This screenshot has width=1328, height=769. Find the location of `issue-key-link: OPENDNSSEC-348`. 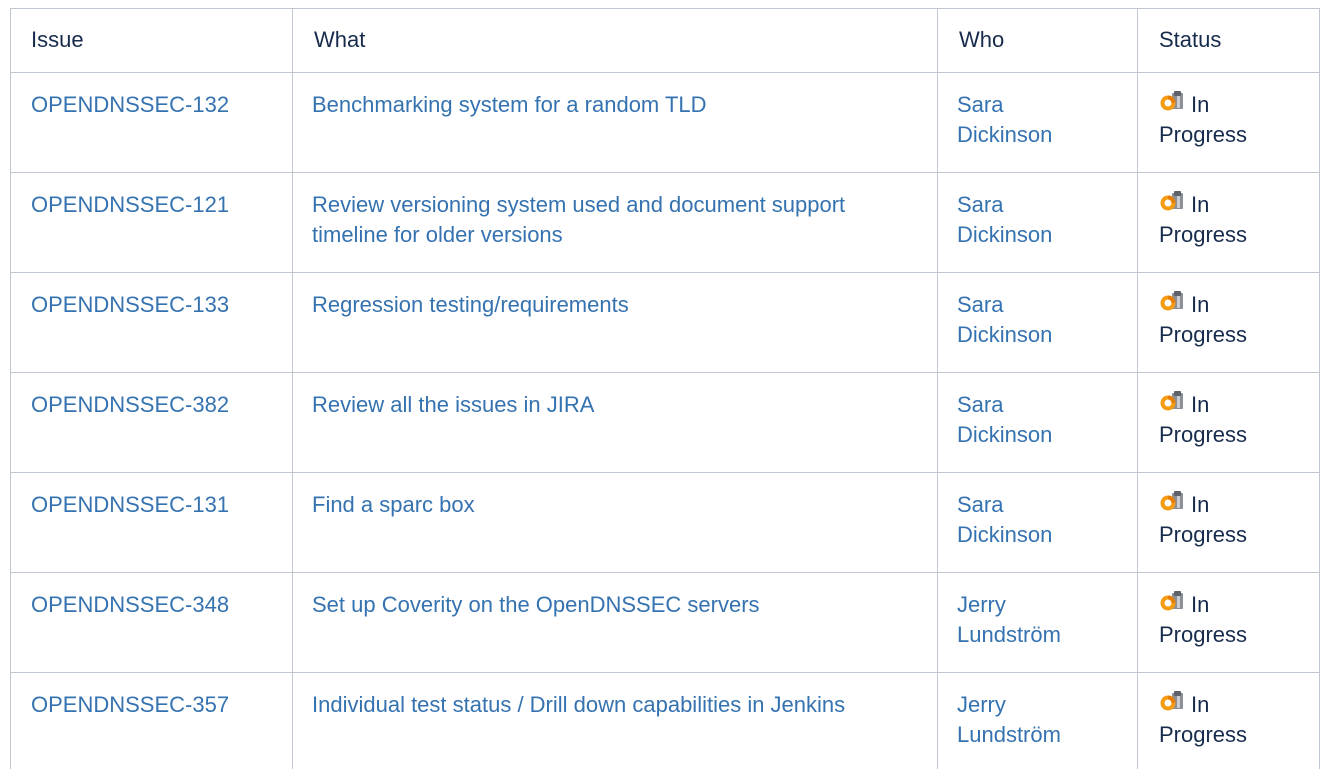

issue-key-link: OPENDNSSEC-348 is located at coordinates (130, 604).